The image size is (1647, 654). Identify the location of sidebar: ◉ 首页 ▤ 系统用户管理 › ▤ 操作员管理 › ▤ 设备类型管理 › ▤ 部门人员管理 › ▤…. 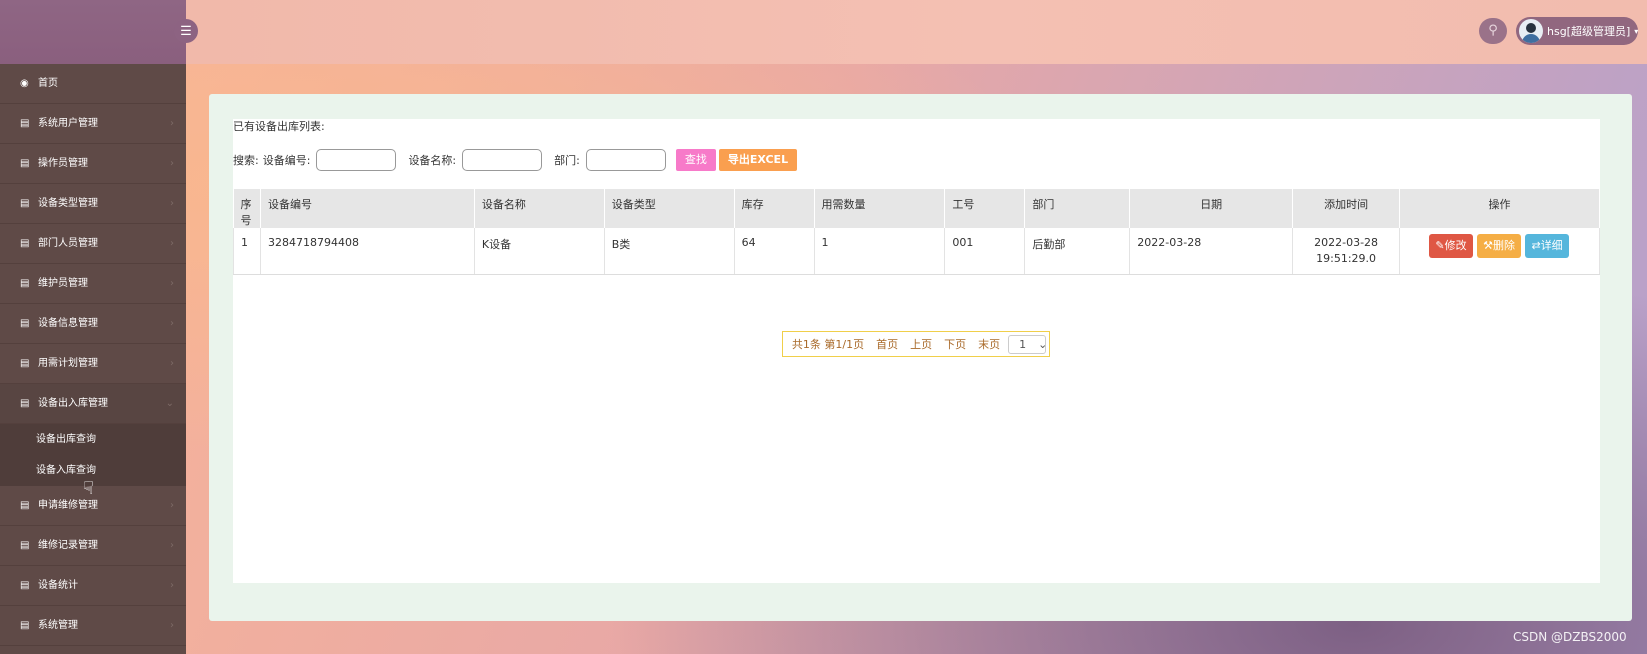
(93, 359).